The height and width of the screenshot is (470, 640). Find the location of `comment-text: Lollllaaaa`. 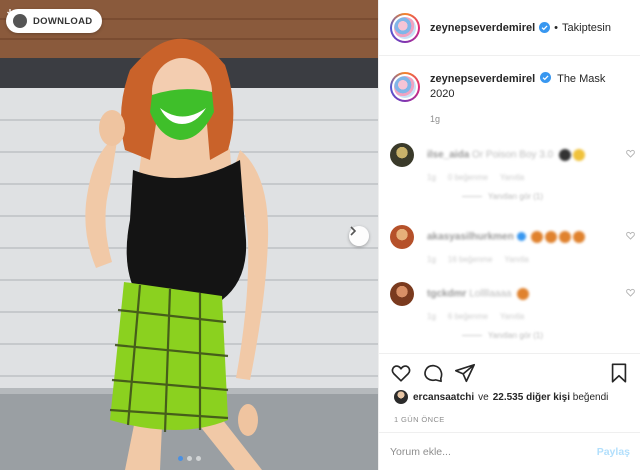

comment-text: Lollllaaaa is located at coordinates (490, 294).